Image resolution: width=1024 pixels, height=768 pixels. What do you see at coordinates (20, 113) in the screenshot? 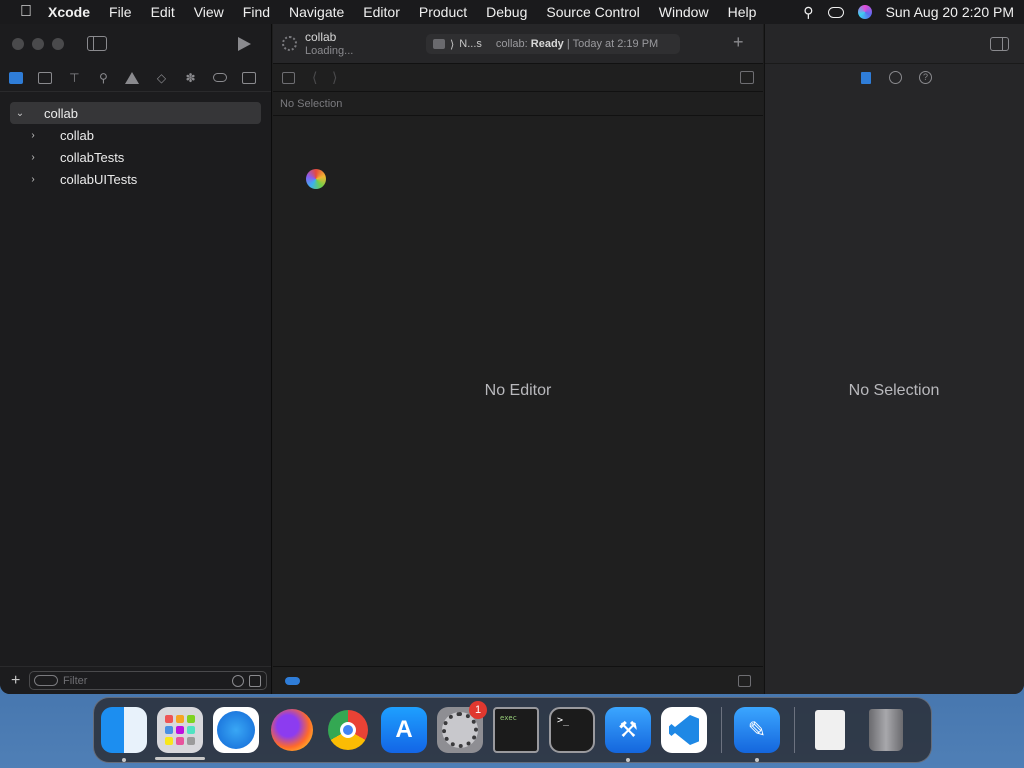
I see `chevron-down-icon: ⌄` at bounding box center [20, 113].